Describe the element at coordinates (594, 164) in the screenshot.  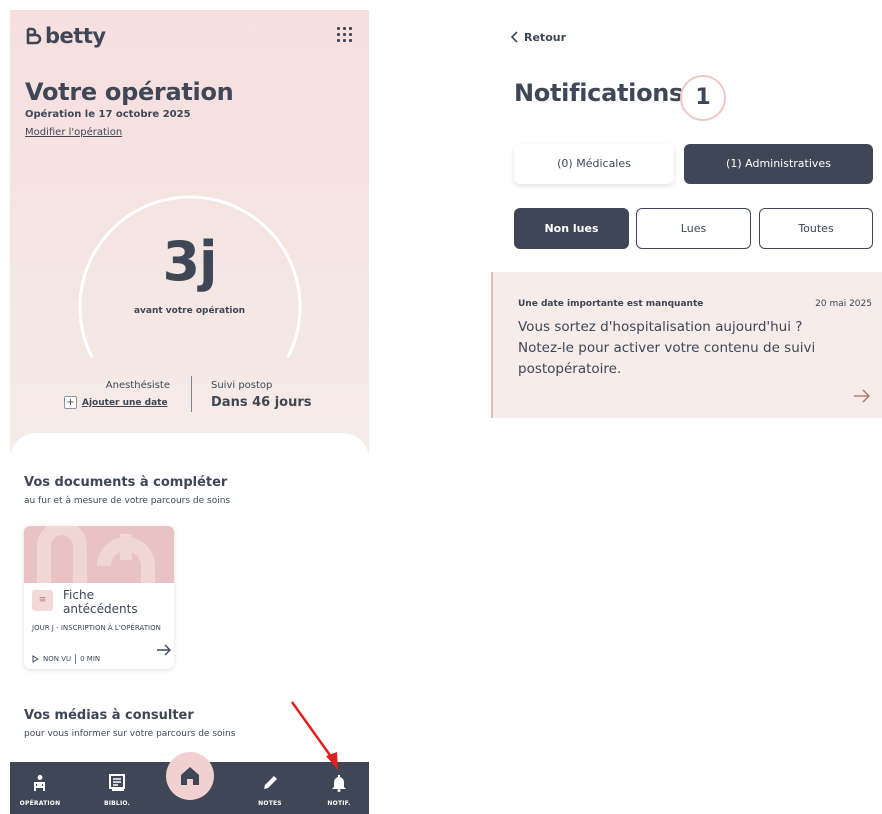
I see `tab-medicales: (0) Médicales` at that location.